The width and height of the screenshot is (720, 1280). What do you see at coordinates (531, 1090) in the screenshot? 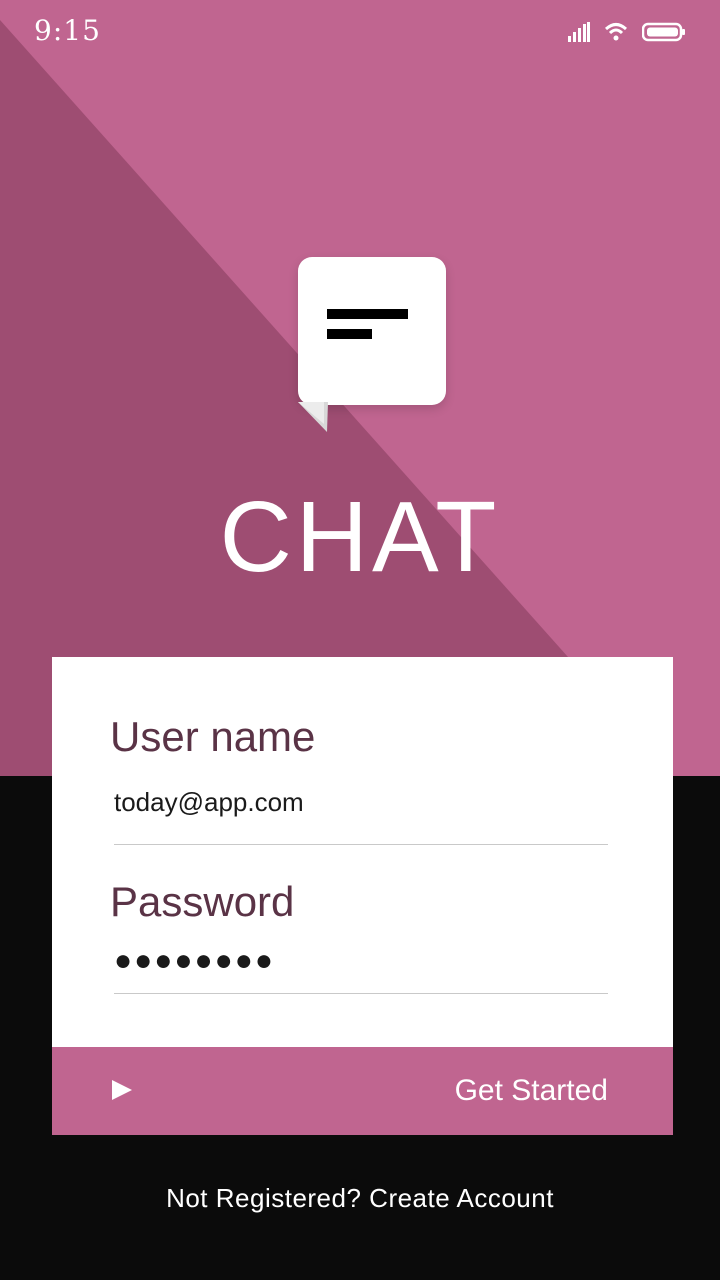
I see `get-started-label: Get Started` at bounding box center [531, 1090].